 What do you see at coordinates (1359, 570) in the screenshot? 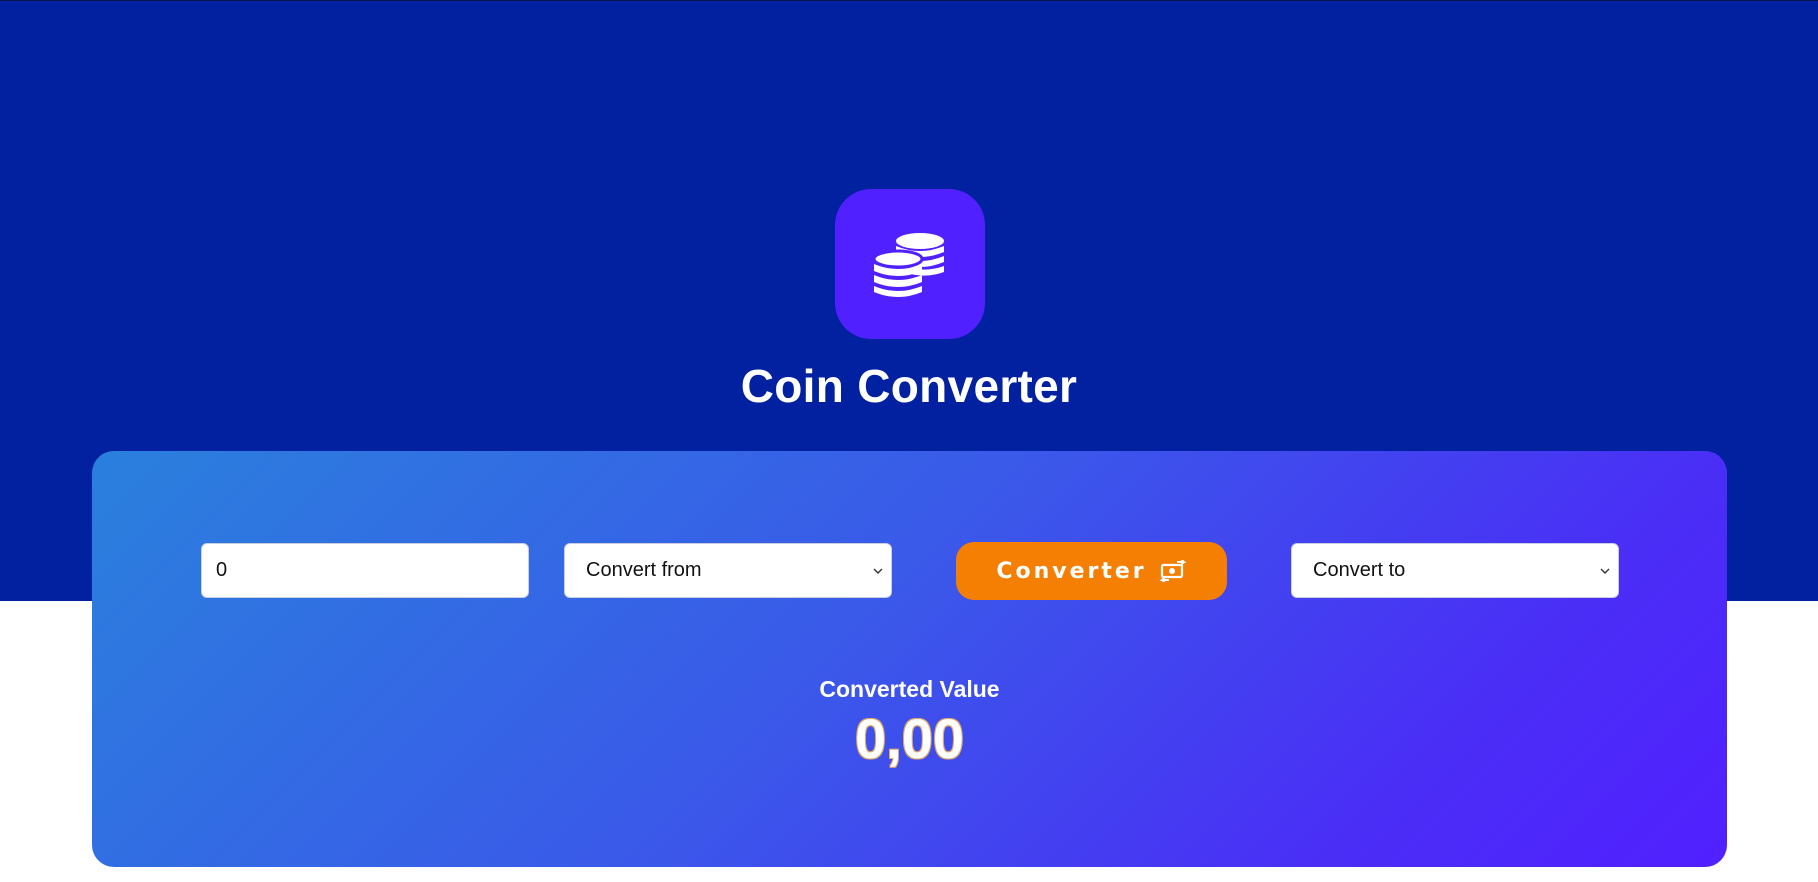
I see `convert-to-selected-label: Convert to` at bounding box center [1359, 570].